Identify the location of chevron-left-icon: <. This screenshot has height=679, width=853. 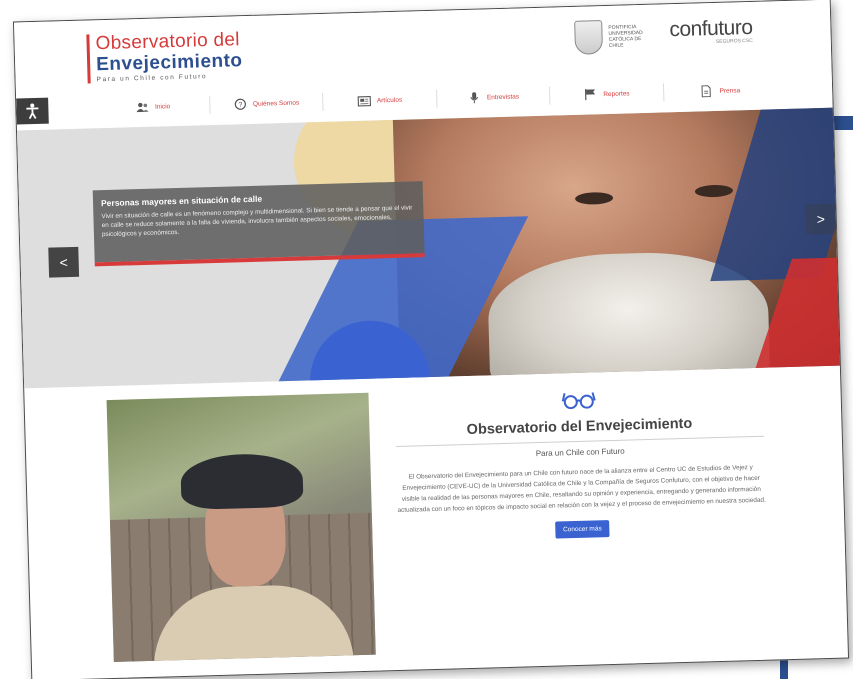
(64, 262).